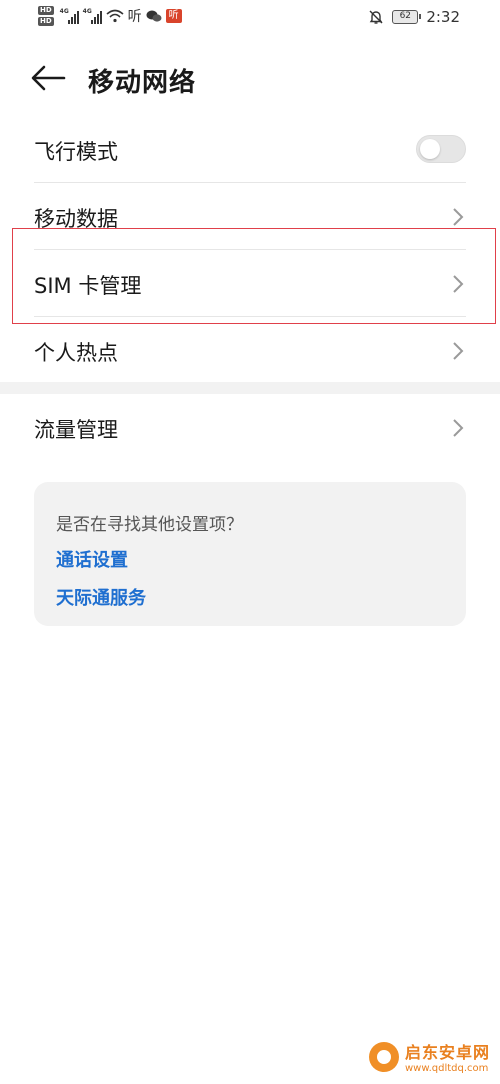 The width and height of the screenshot is (500, 1084). What do you see at coordinates (430, 149) in the screenshot?
I see `toggle-knob` at bounding box center [430, 149].